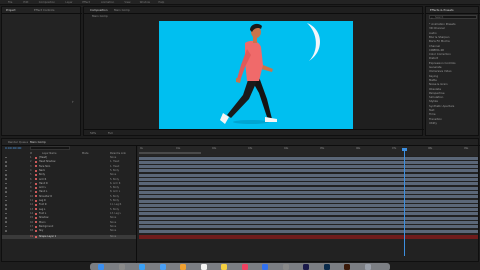 This screenshot has height=270, width=480. What do you see at coordinates (50, 148) in the screenshot?
I see `timeline-search-input` at bounding box center [50, 148].